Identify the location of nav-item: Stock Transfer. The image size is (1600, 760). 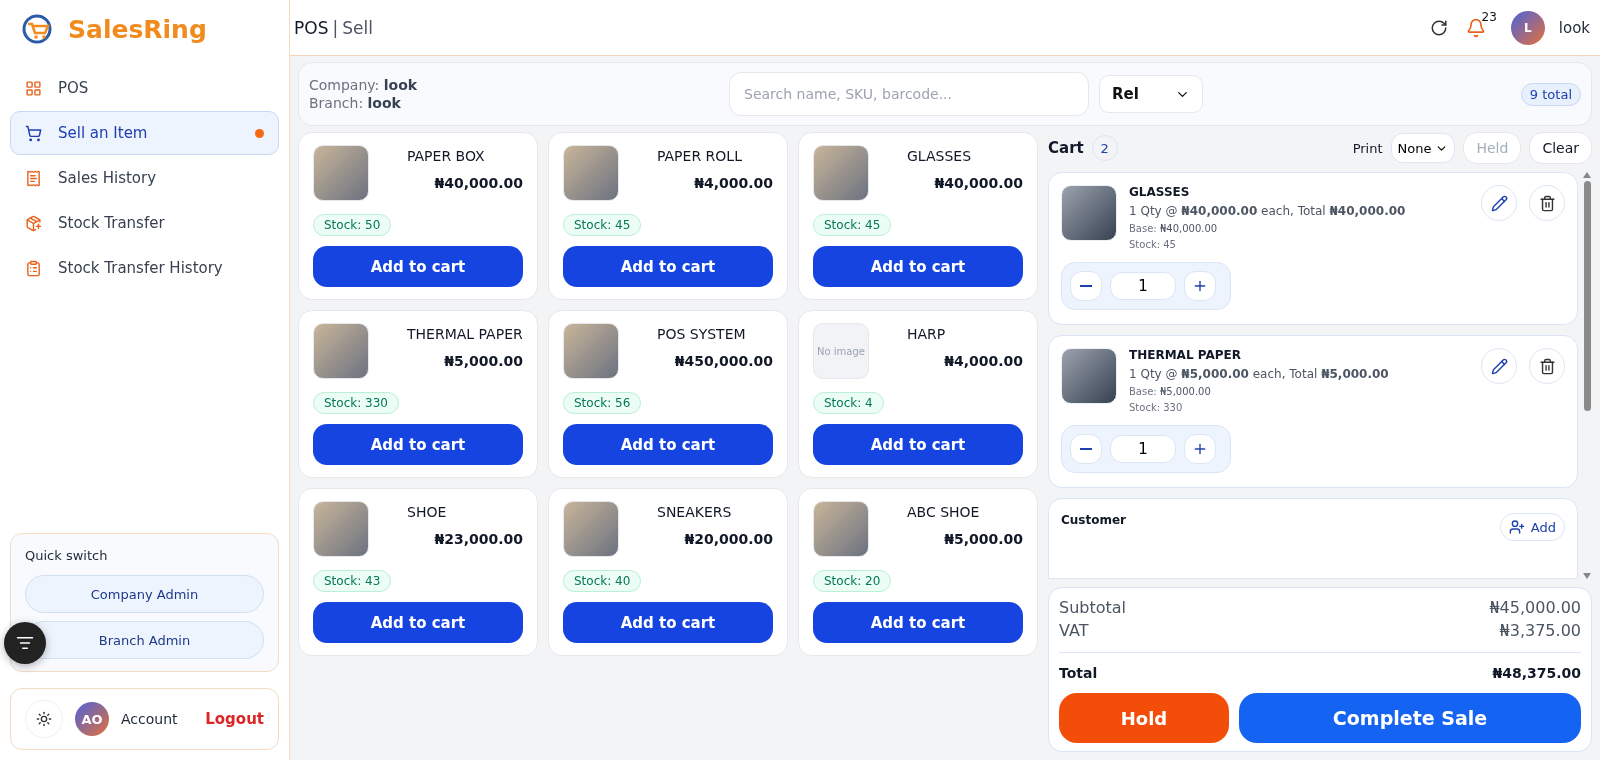
(144, 223).